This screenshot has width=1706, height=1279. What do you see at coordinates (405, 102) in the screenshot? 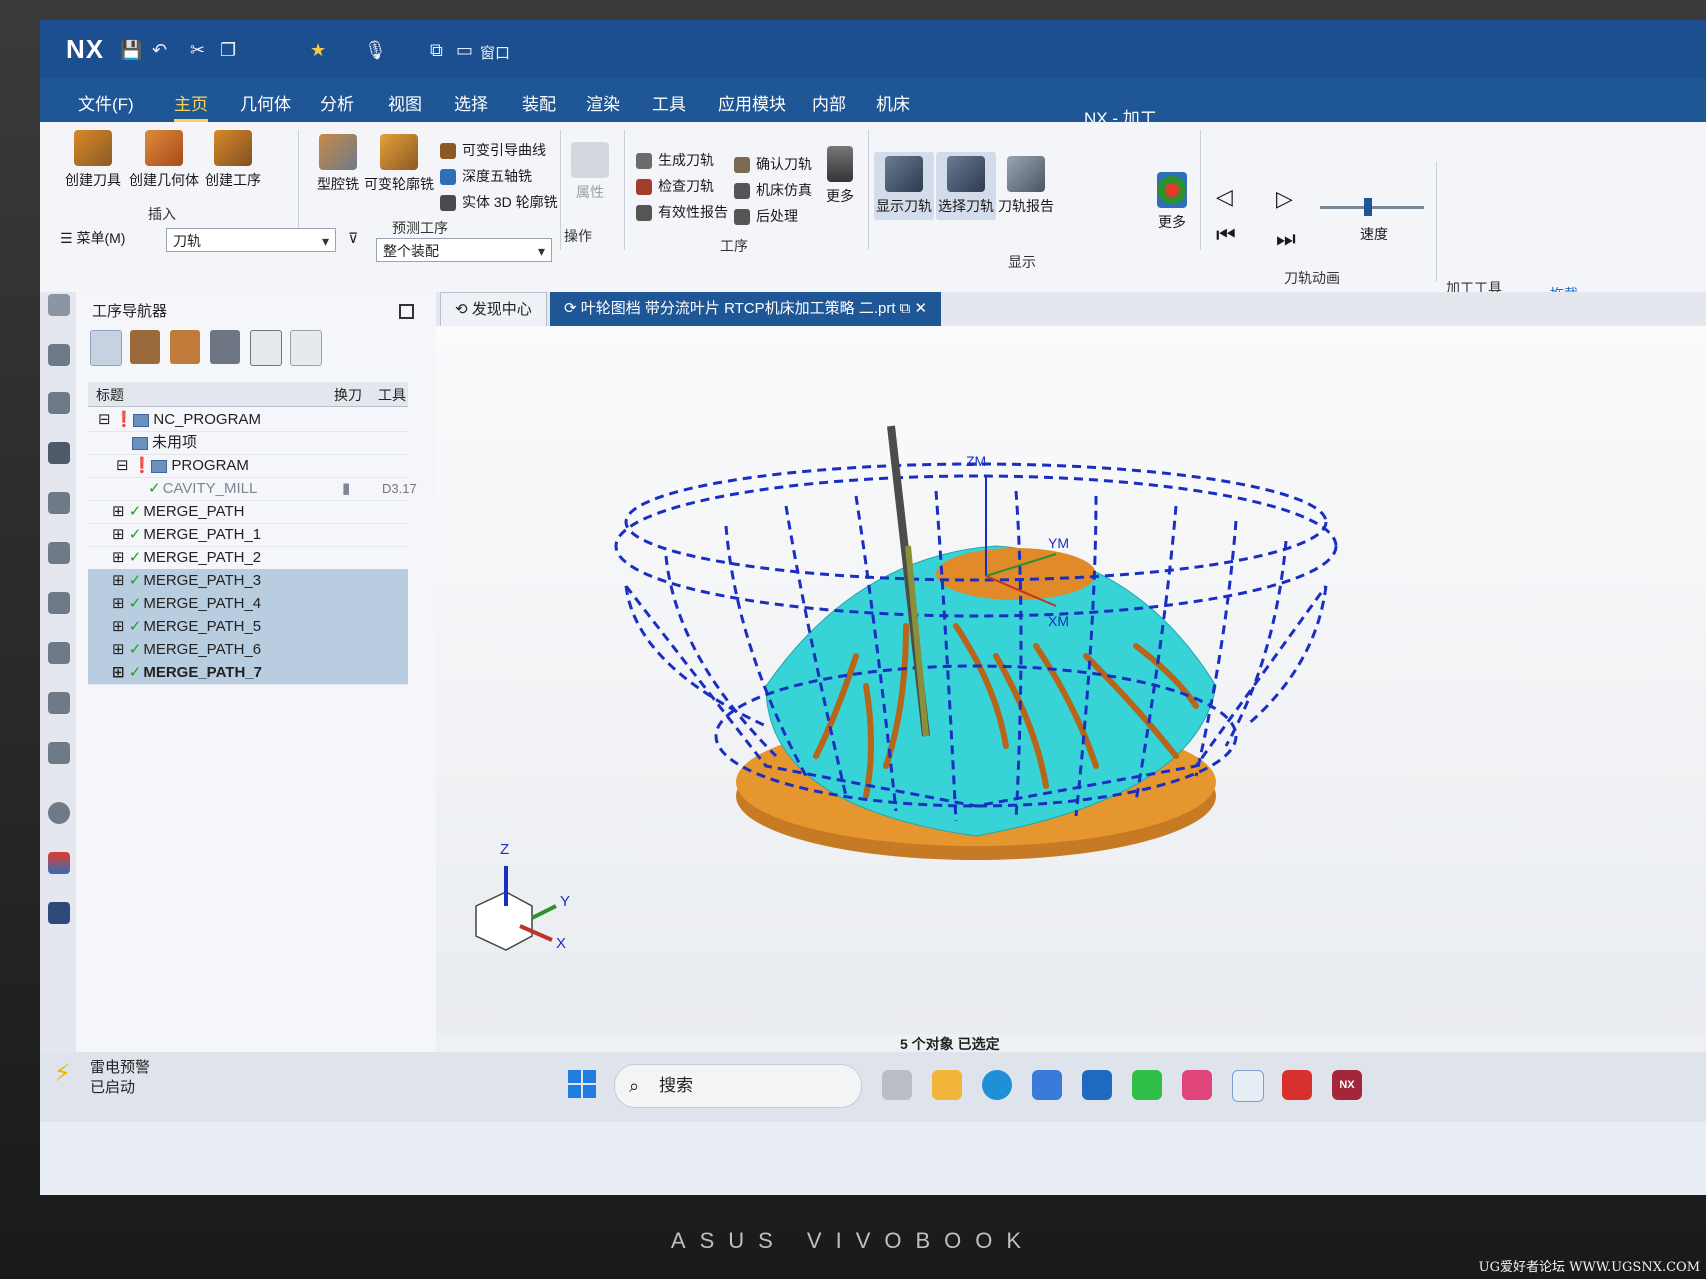
I see `menu-view: 视图` at bounding box center [405, 102].